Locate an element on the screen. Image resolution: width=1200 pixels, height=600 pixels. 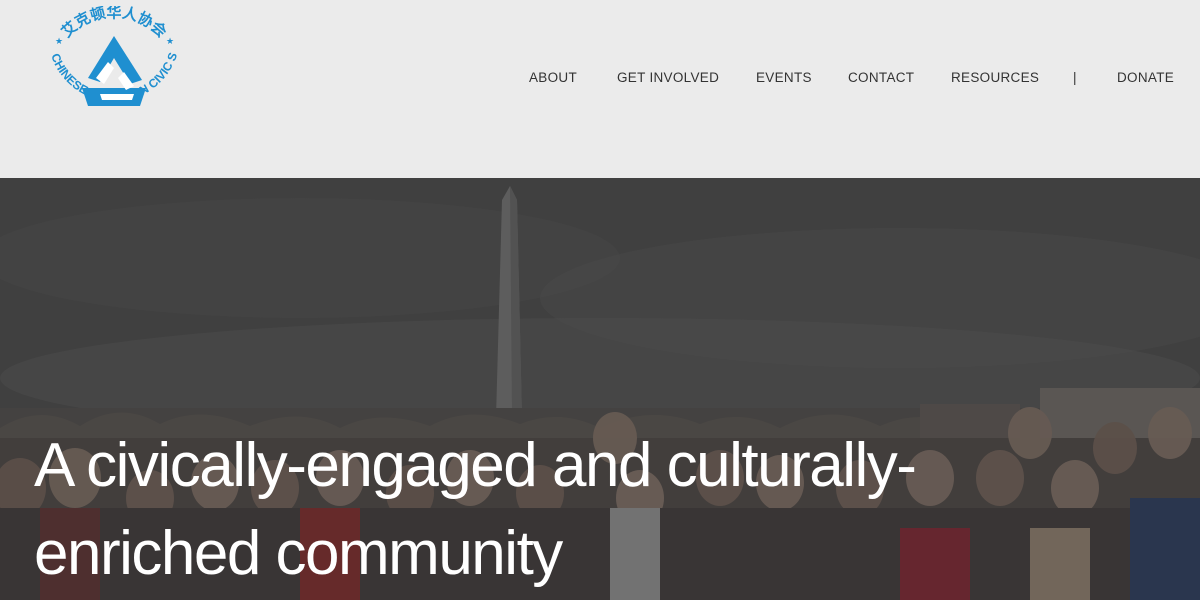
hero-headline-line-2: enriched community is located at coordinates (298, 553).